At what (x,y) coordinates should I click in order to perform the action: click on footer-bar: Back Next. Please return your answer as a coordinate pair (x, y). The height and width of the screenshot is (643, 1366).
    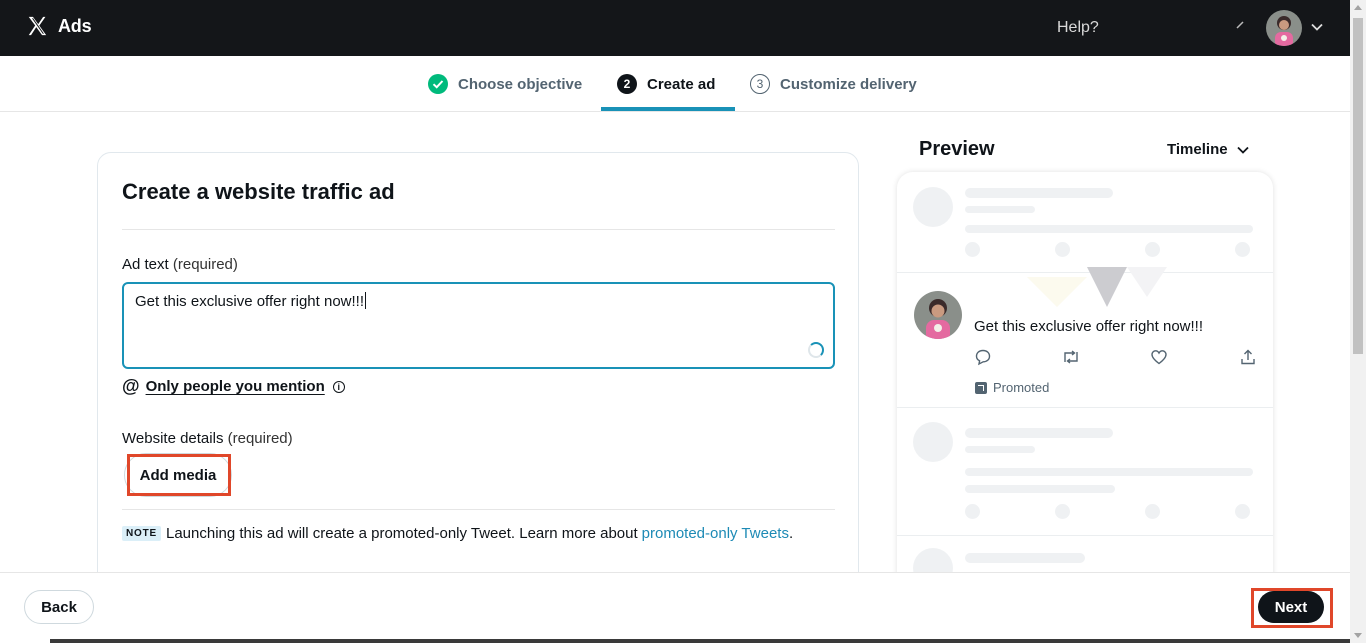
    Looking at the image, I should click on (675, 607).